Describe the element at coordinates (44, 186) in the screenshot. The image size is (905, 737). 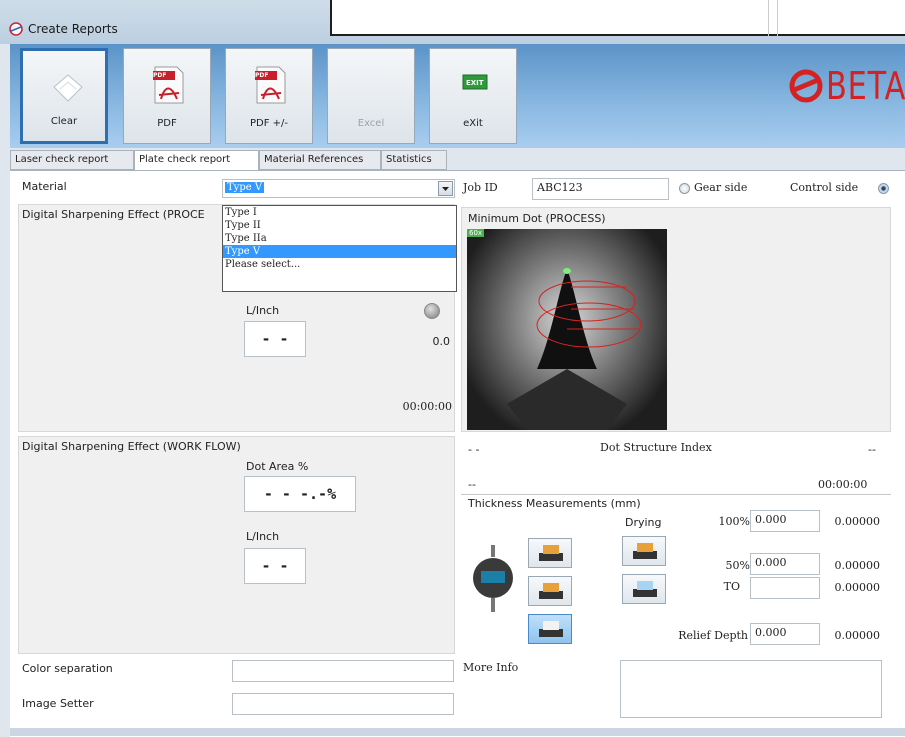
I see `material-label: Material` at that location.